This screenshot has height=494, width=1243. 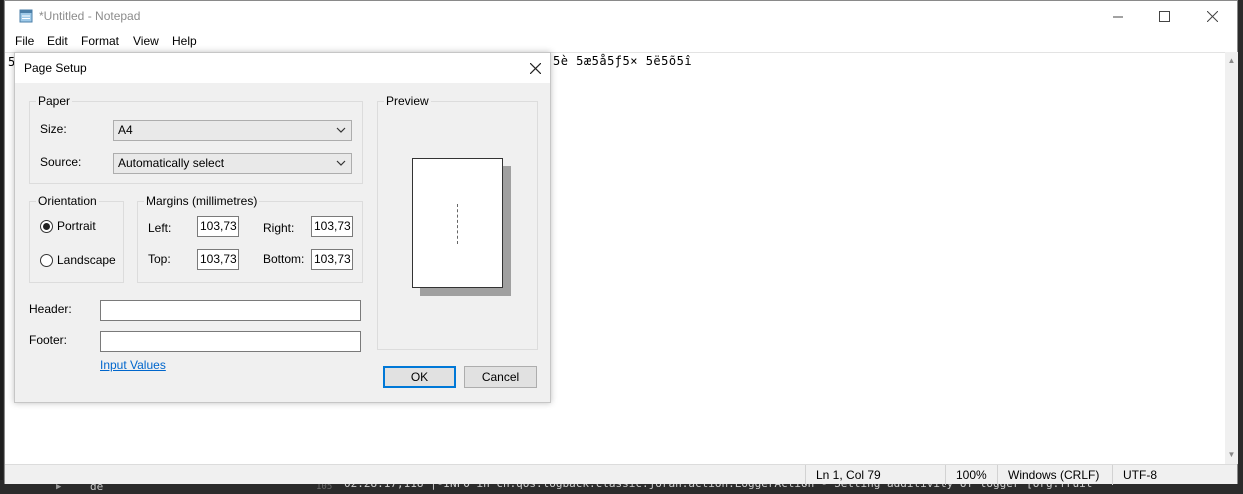 What do you see at coordinates (232, 163) in the screenshot?
I see `paper-source-select: Automatically select` at bounding box center [232, 163].